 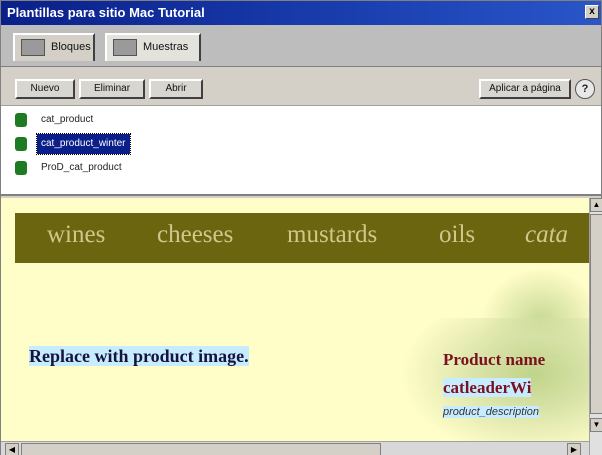 What do you see at coordinates (195, 235) in the screenshot?
I see `nav-item-cheeses: cheeses` at bounding box center [195, 235].